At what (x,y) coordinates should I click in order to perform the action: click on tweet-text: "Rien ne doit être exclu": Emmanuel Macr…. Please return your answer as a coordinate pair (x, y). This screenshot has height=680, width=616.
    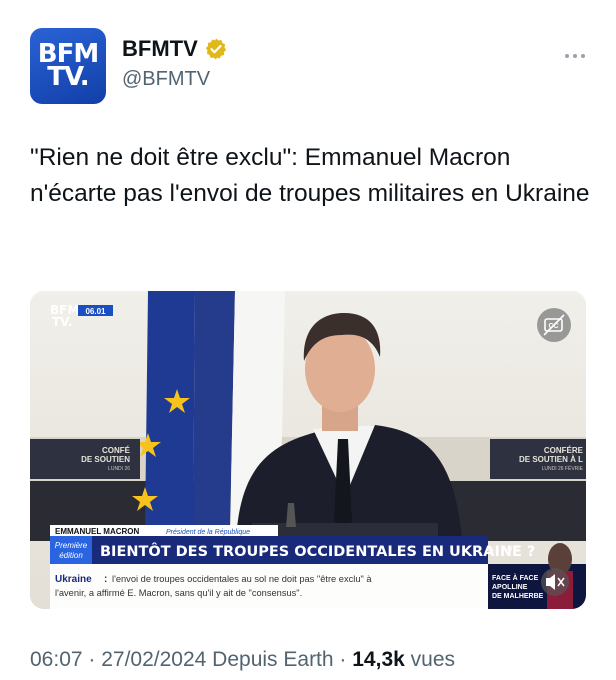
    Looking at the image, I should click on (310, 175).